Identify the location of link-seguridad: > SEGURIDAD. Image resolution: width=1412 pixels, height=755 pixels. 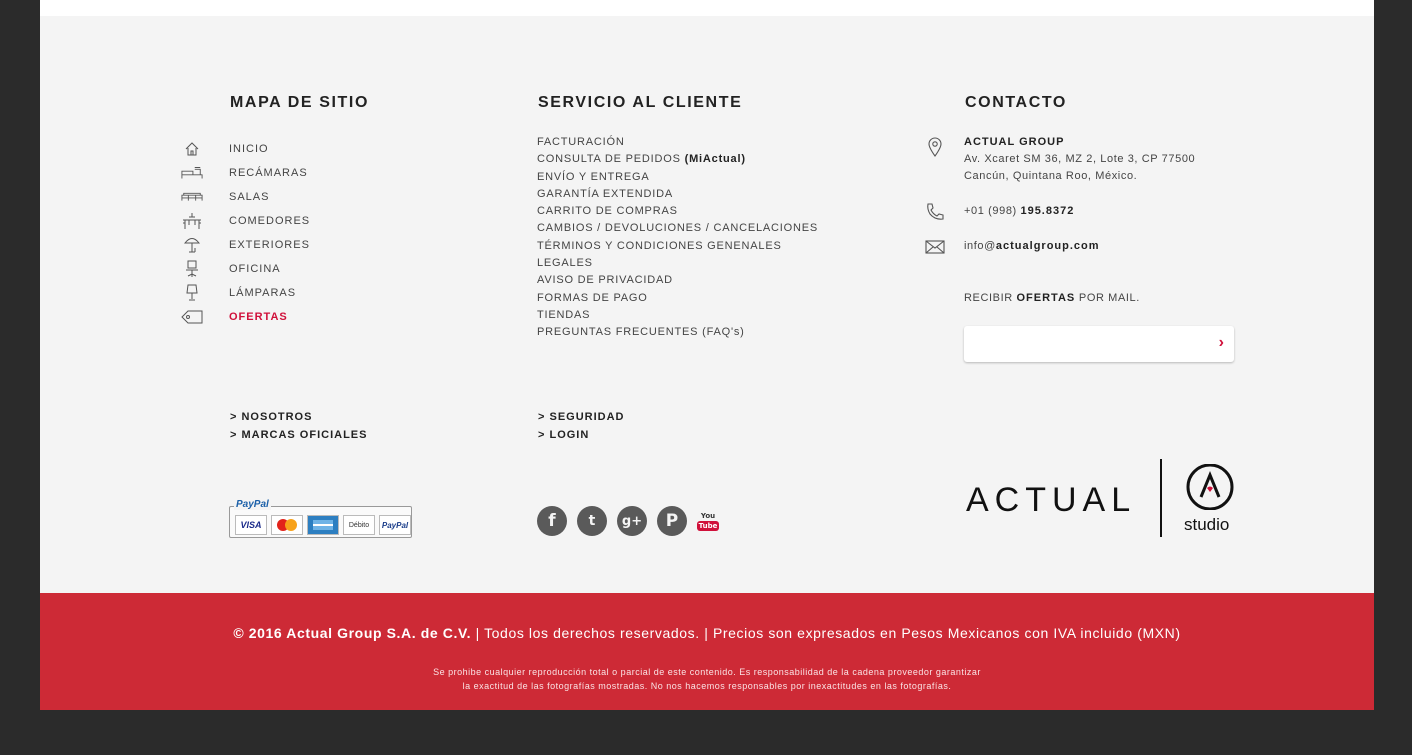
(581, 417).